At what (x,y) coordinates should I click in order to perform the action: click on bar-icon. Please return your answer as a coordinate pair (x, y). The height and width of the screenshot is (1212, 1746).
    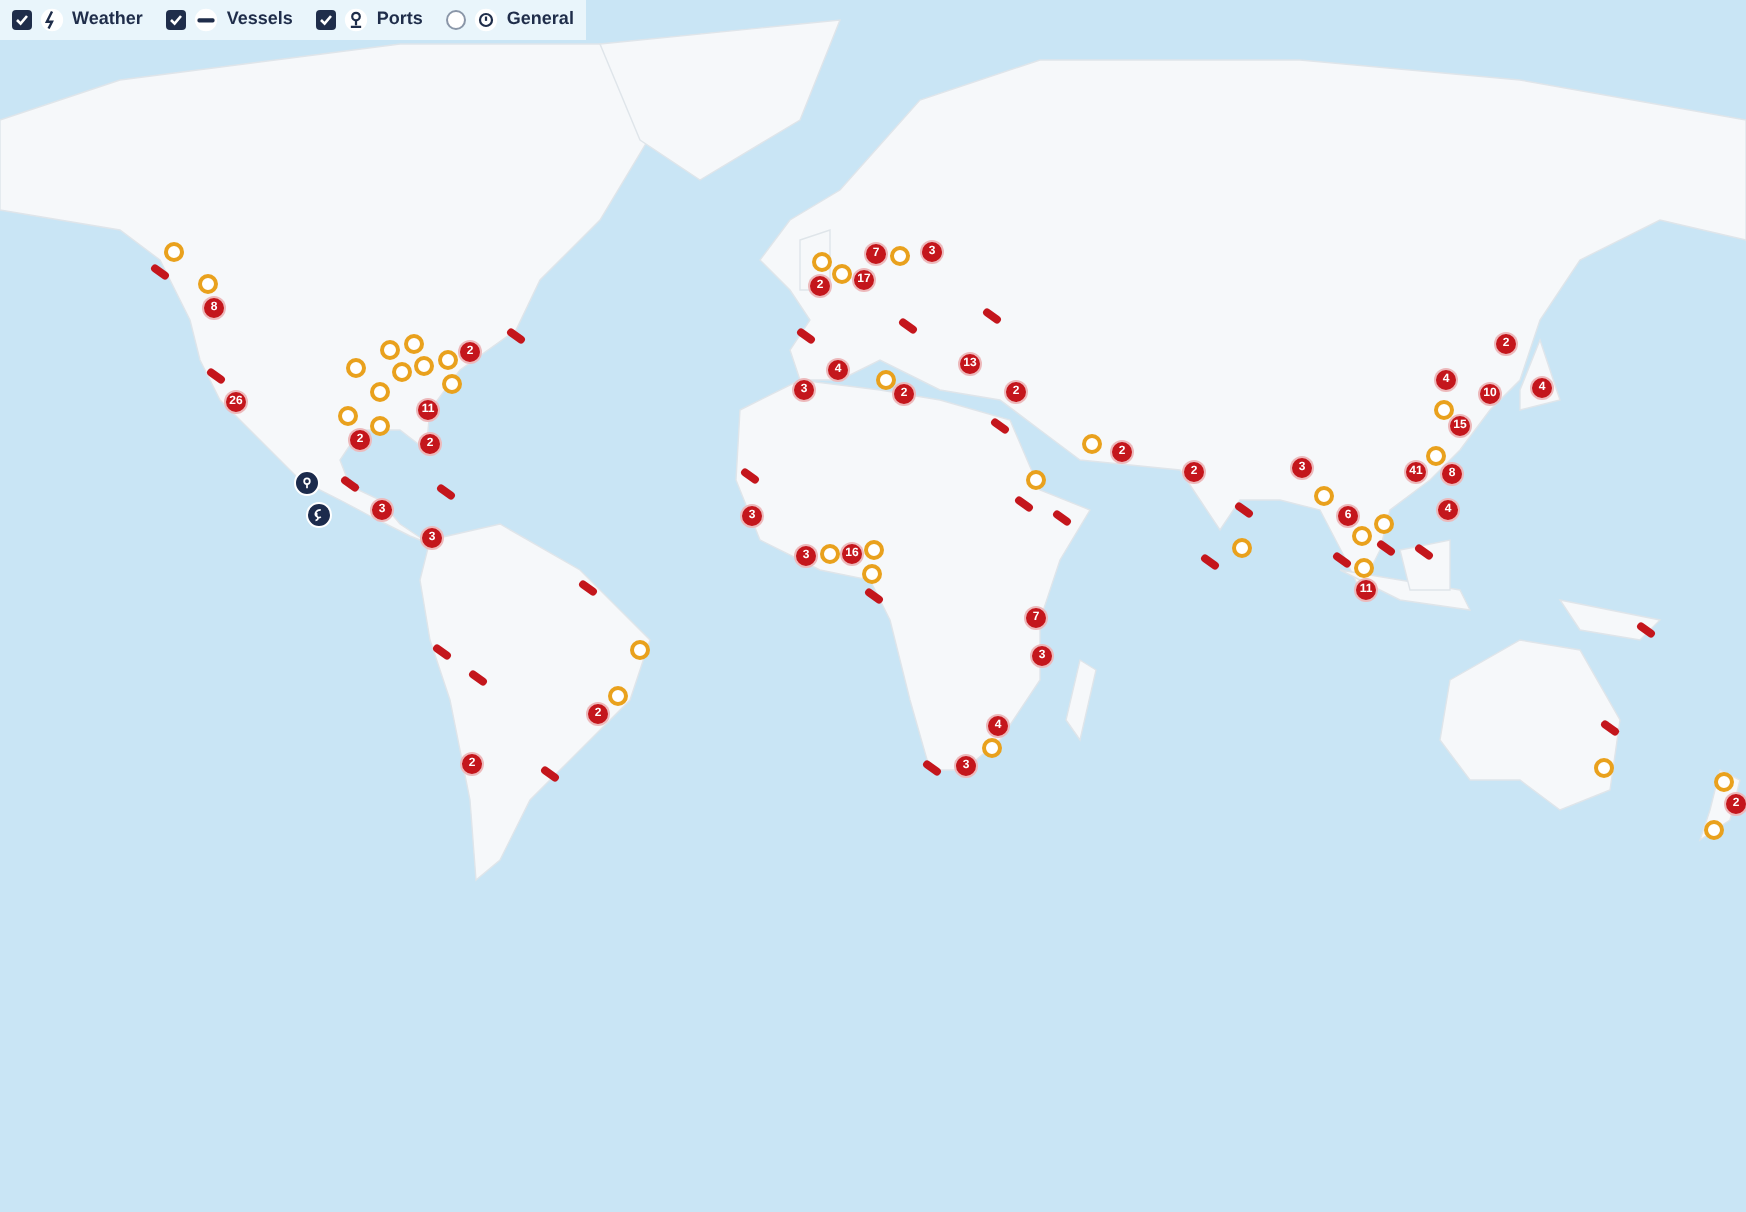
    Looking at the image, I should click on (206, 20).